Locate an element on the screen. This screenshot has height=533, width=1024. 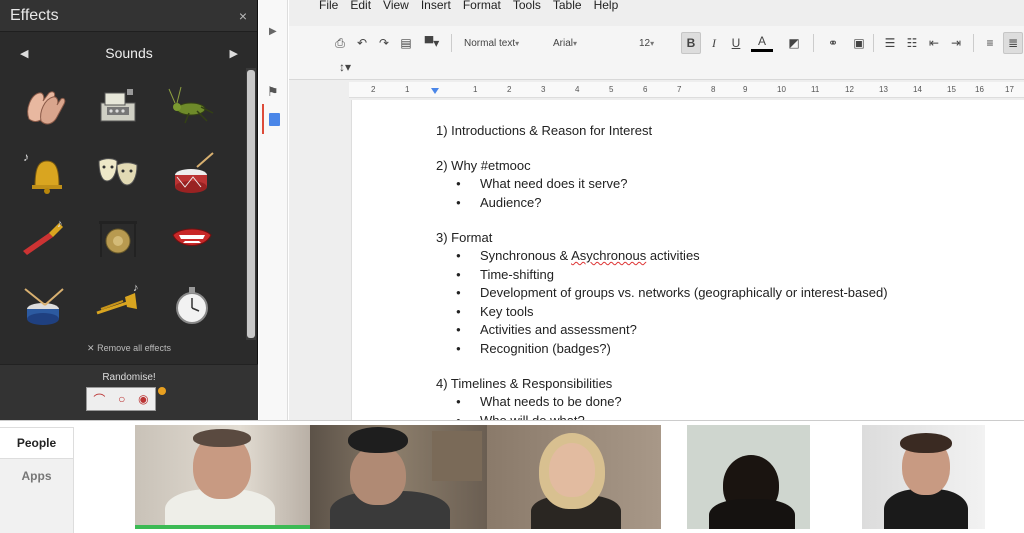
menu-edit: Edit is located at coordinates (360, 7).